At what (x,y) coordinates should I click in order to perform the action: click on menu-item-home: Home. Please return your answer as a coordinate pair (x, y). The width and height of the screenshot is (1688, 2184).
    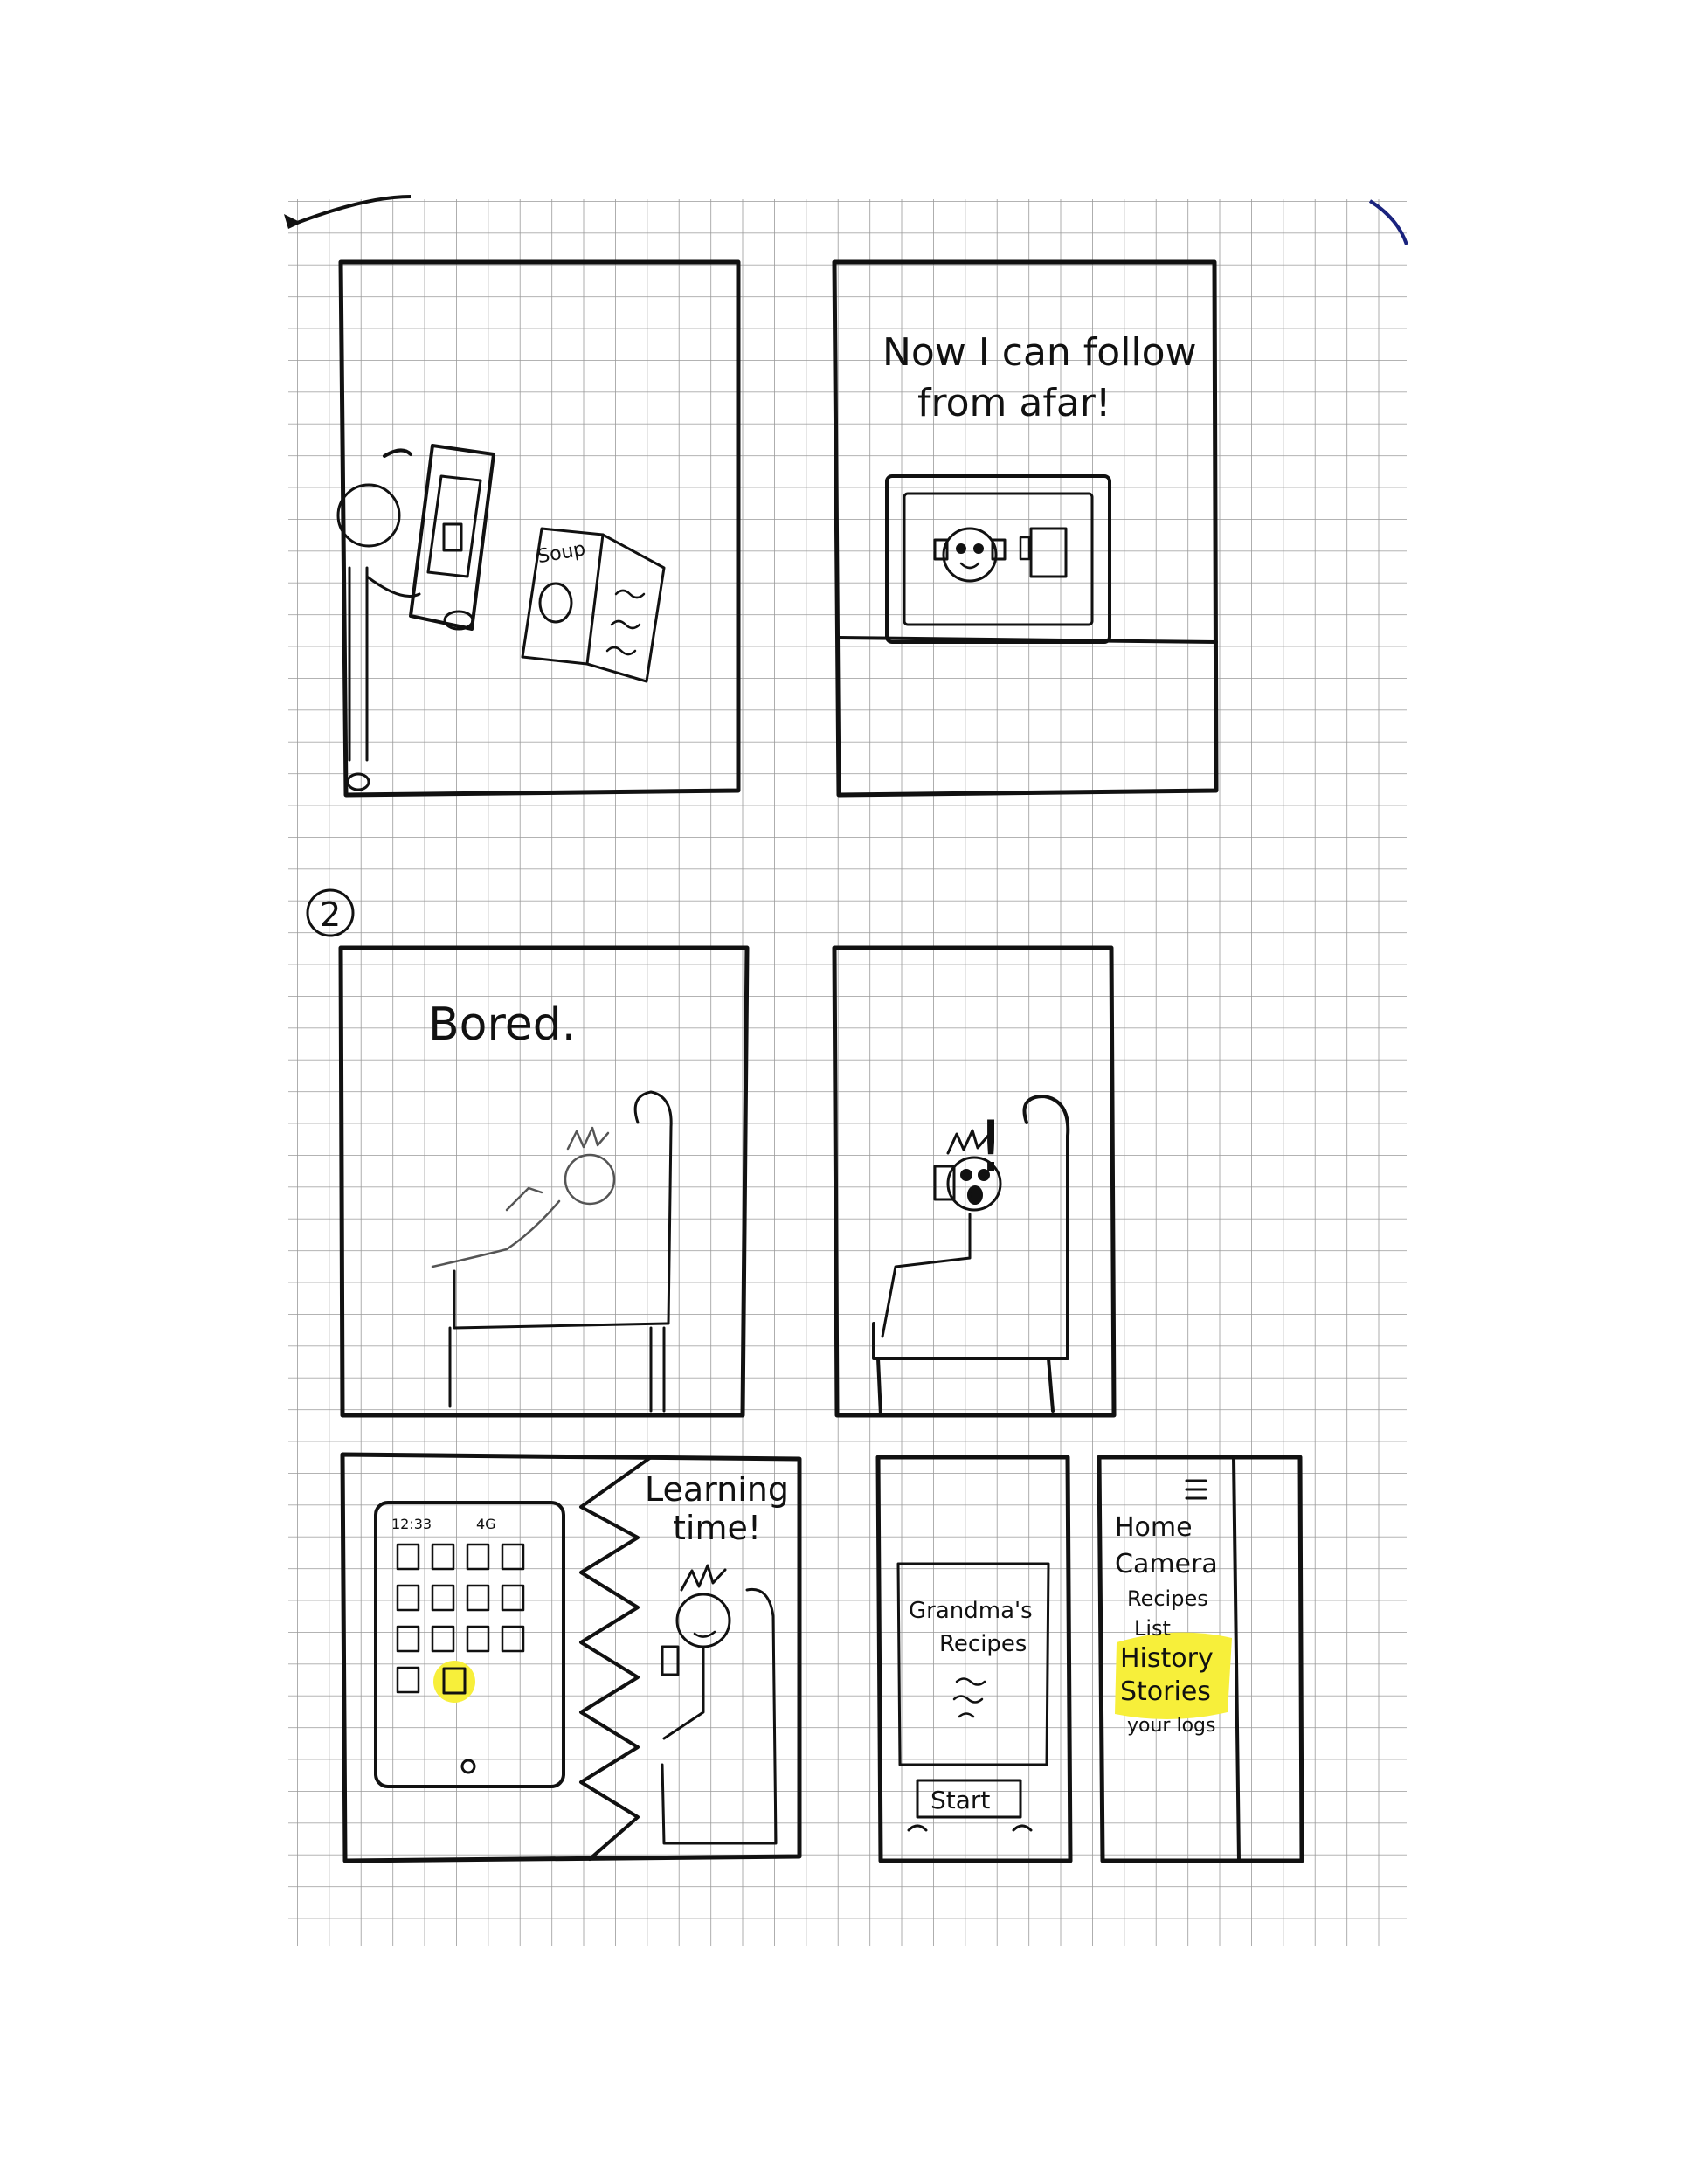
    Looking at the image, I should click on (1154, 1527).